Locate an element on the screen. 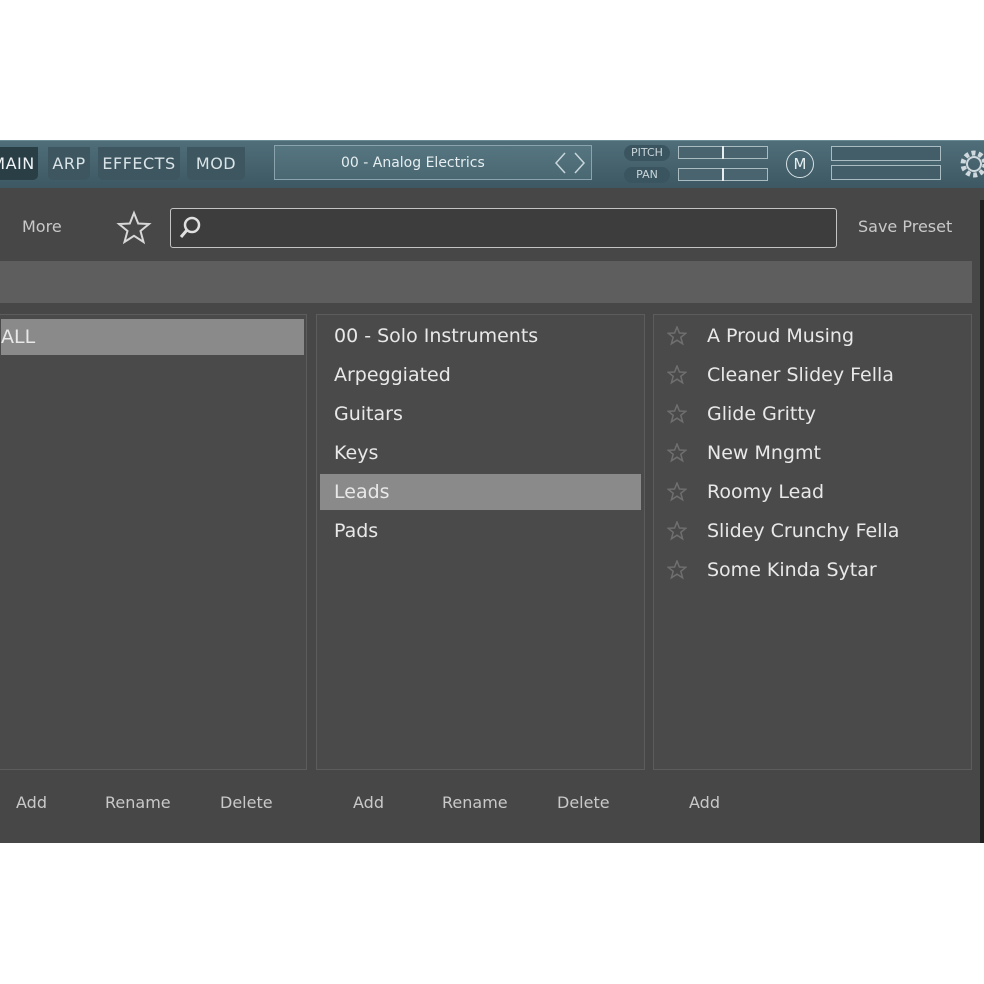  tab-mod: MOD is located at coordinates (216, 163).